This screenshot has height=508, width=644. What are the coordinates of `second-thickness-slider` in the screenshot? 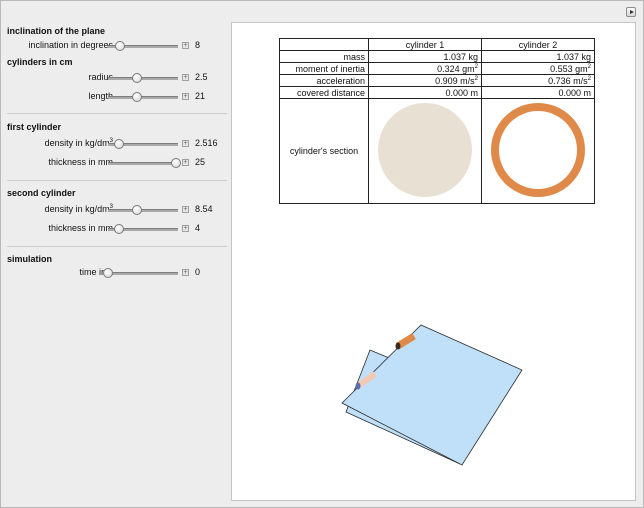 It's located at (143, 229).